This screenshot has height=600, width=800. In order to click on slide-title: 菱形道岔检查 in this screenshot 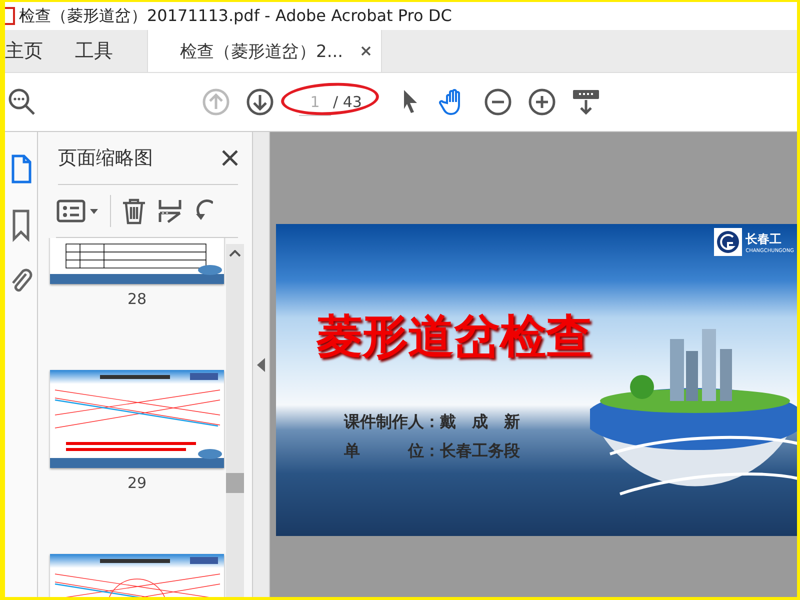, I will do `click(454, 336)`.